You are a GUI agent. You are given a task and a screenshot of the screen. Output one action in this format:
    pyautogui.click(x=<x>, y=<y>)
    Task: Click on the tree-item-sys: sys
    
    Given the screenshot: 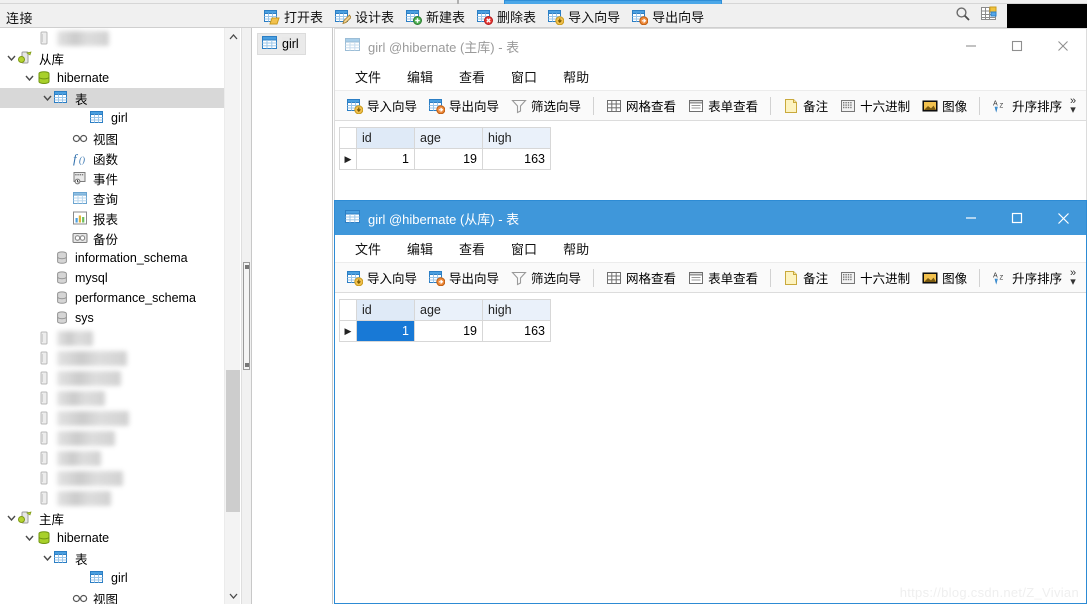 What is the action you would take?
    pyautogui.click(x=118, y=318)
    